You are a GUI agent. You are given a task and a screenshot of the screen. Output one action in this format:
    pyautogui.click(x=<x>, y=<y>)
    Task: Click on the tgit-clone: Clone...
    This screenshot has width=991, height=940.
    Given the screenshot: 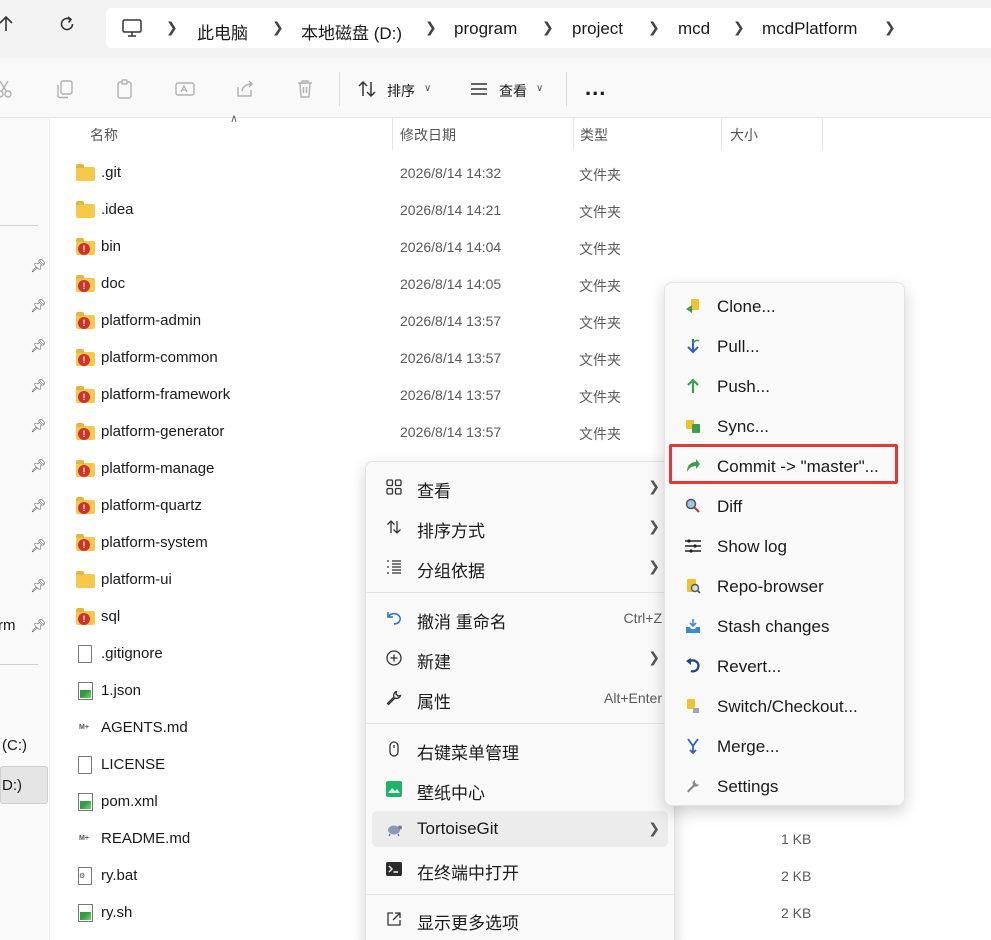 What is the action you would take?
    pyautogui.click(x=785, y=306)
    